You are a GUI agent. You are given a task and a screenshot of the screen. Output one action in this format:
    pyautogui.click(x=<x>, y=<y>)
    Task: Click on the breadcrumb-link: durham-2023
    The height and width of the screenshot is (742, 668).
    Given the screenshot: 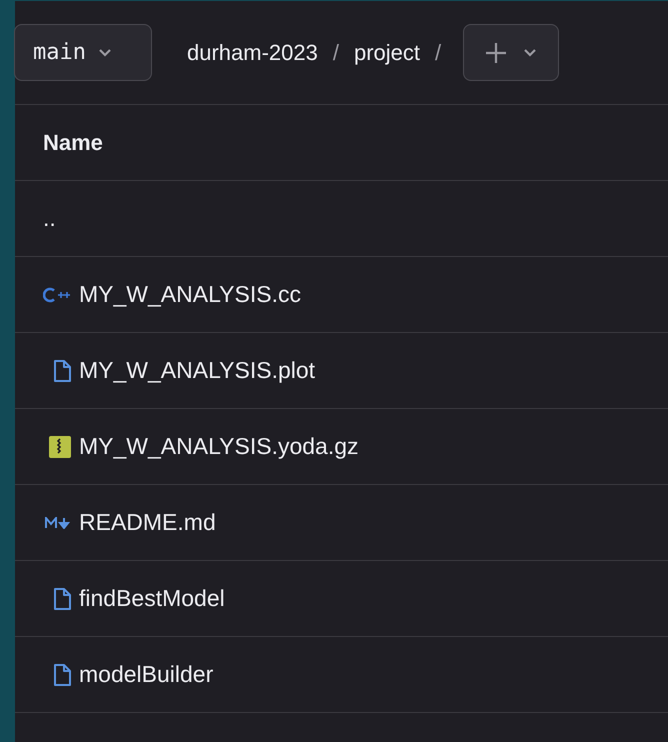 What is the action you would take?
    pyautogui.click(x=252, y=52)
    